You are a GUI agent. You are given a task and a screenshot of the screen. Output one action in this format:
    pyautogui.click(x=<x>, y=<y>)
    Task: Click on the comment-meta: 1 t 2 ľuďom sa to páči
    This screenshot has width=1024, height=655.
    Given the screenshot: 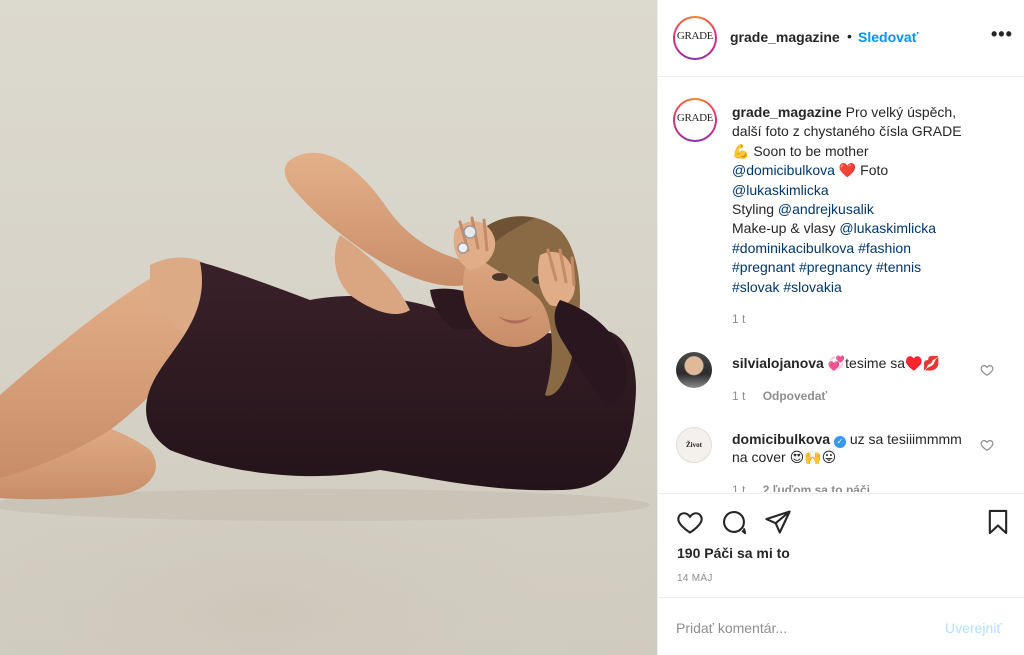 What is the action you would take?
    pyautogui.click(x=801, y=487)
    